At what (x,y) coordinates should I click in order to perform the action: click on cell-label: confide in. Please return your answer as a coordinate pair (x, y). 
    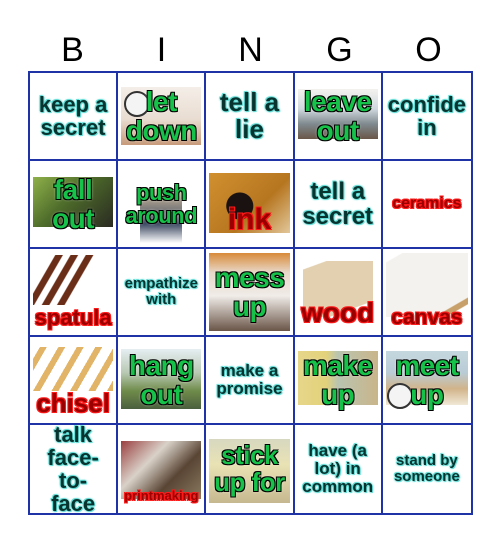
    Looking at the image, I should click on (426, 115).